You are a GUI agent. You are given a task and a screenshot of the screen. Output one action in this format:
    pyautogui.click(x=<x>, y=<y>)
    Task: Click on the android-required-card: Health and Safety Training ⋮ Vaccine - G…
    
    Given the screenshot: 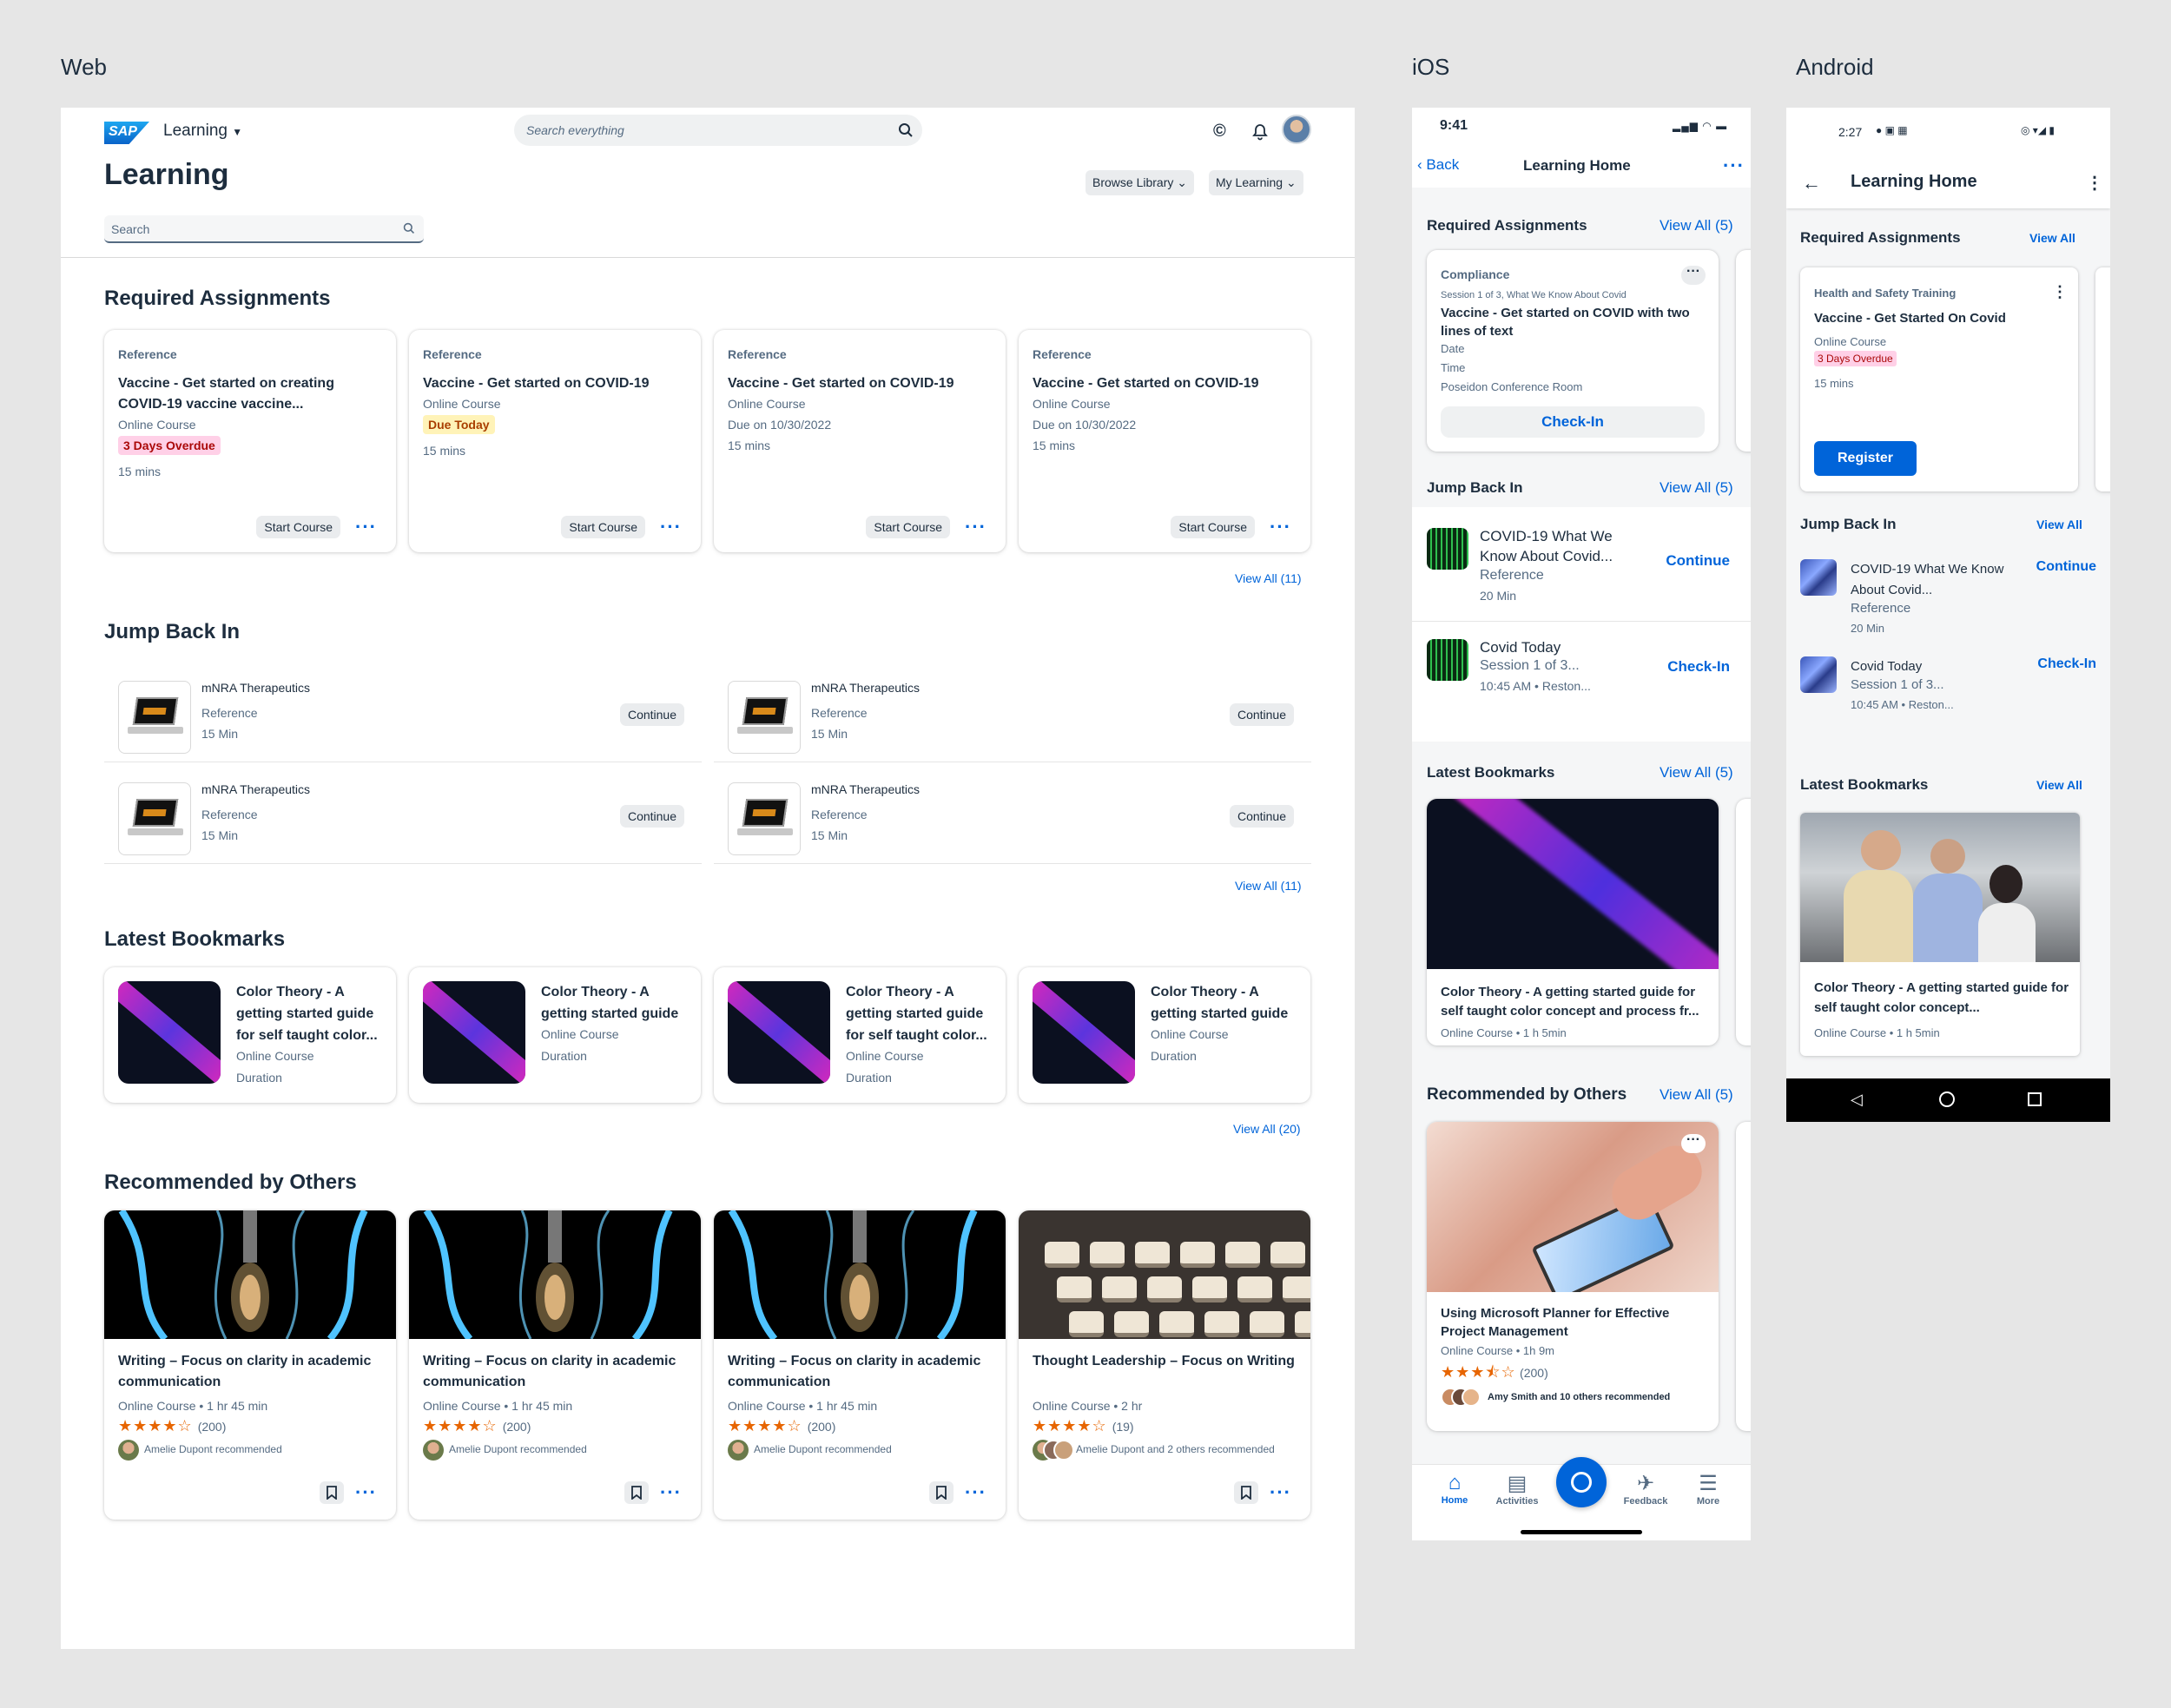 What is the action you would take?
    pyautogui.click(x=1939, y=379)
    